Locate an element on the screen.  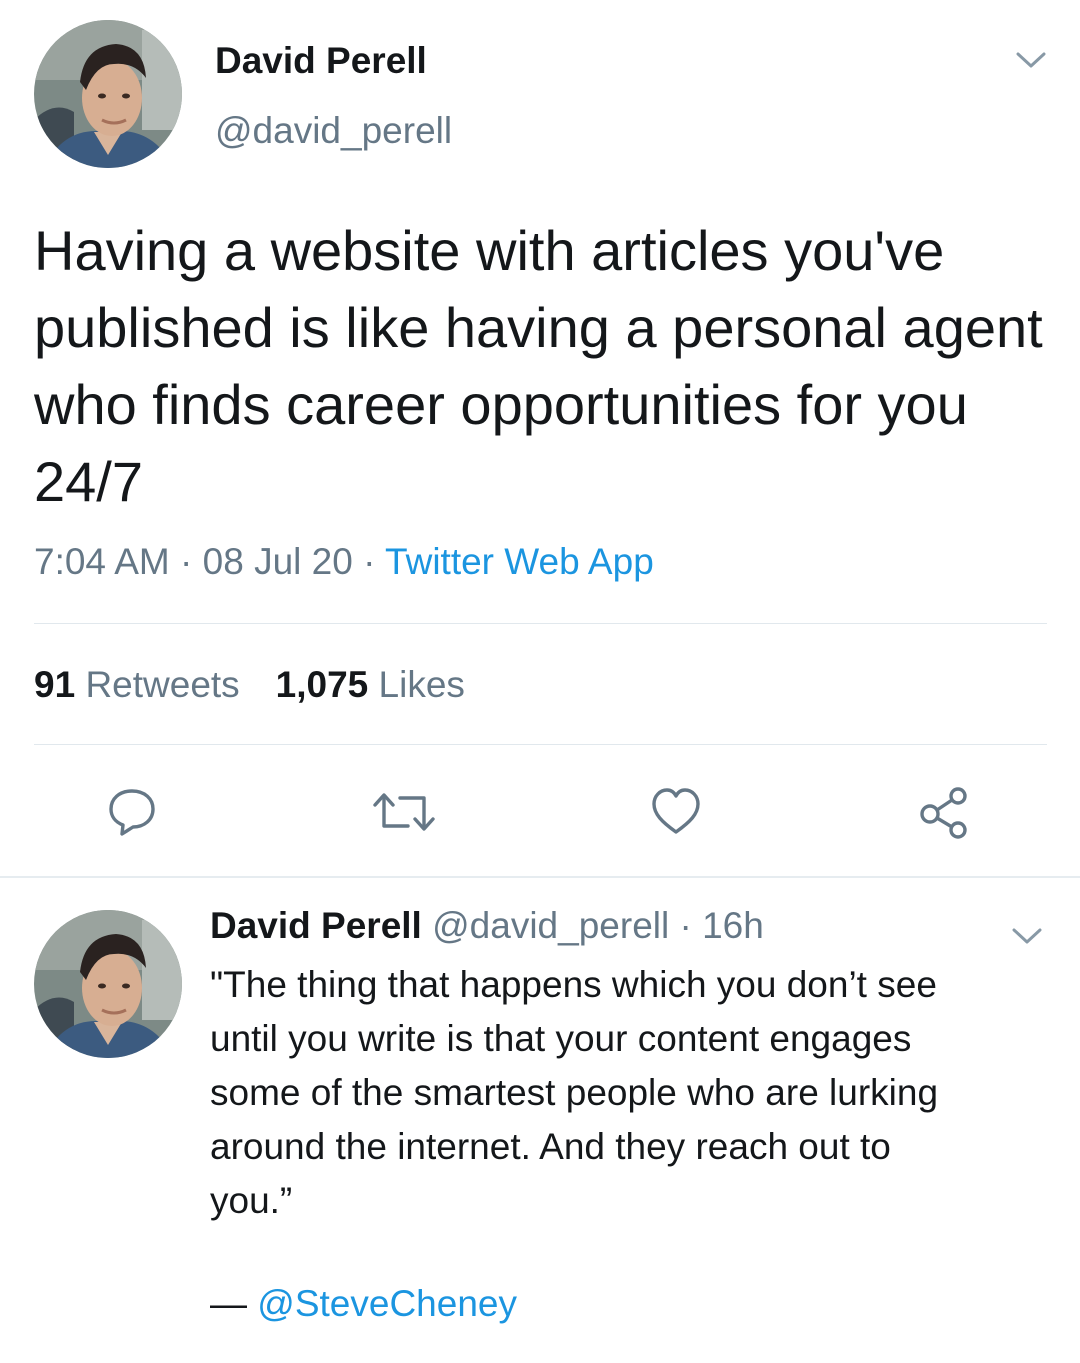
signature-dash: — is located at coordinates (234, 1303).